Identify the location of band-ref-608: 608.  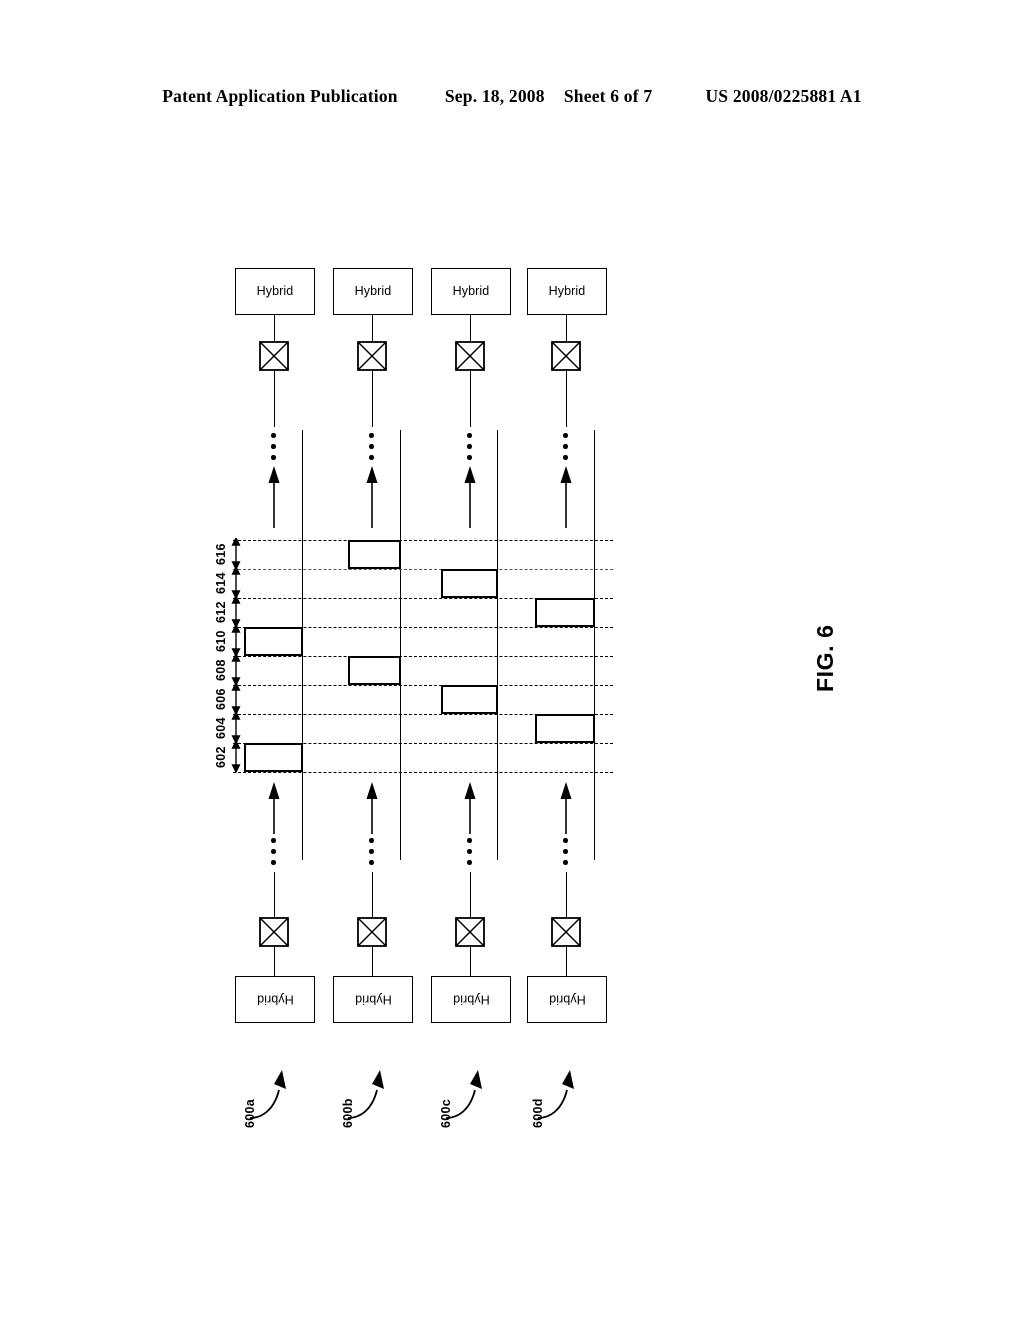
(221, 670).